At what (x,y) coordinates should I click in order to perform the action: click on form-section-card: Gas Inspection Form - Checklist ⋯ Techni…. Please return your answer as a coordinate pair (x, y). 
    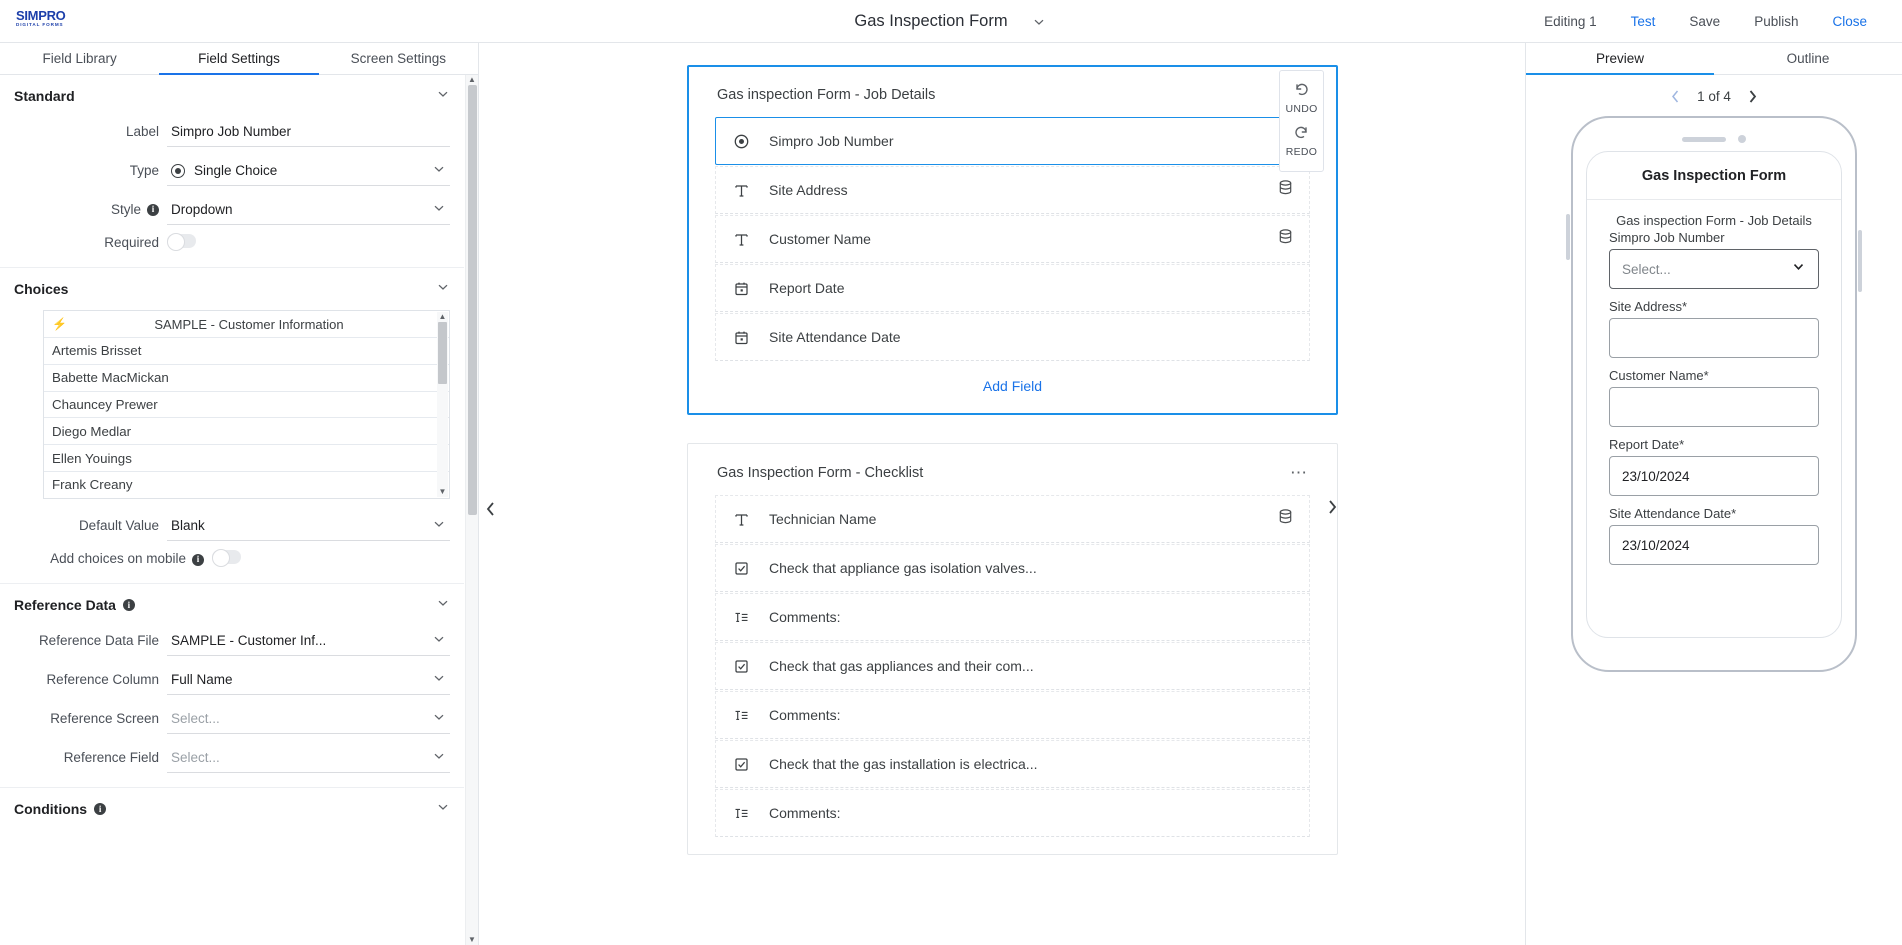
    Looking at the image, I should click on (1012, 649).